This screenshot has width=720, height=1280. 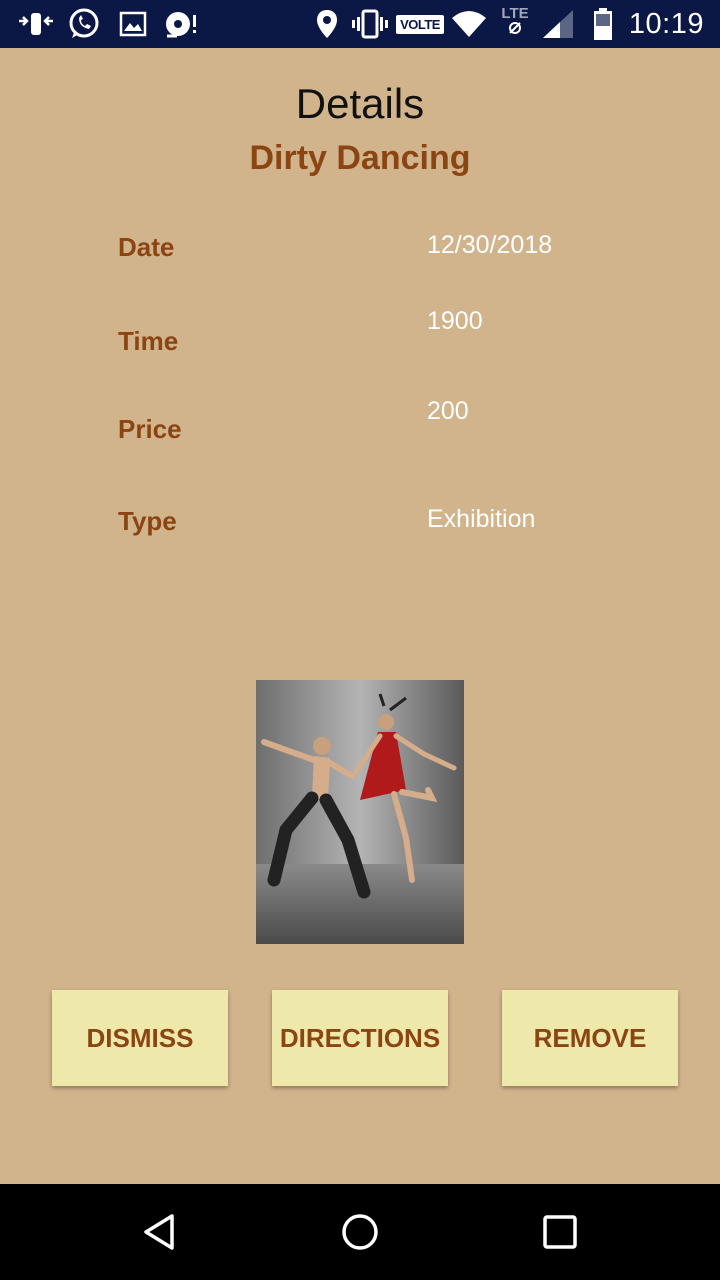 I want to click on status-bar: VOLTE LTE 10:19, so click(x=360, y=24).